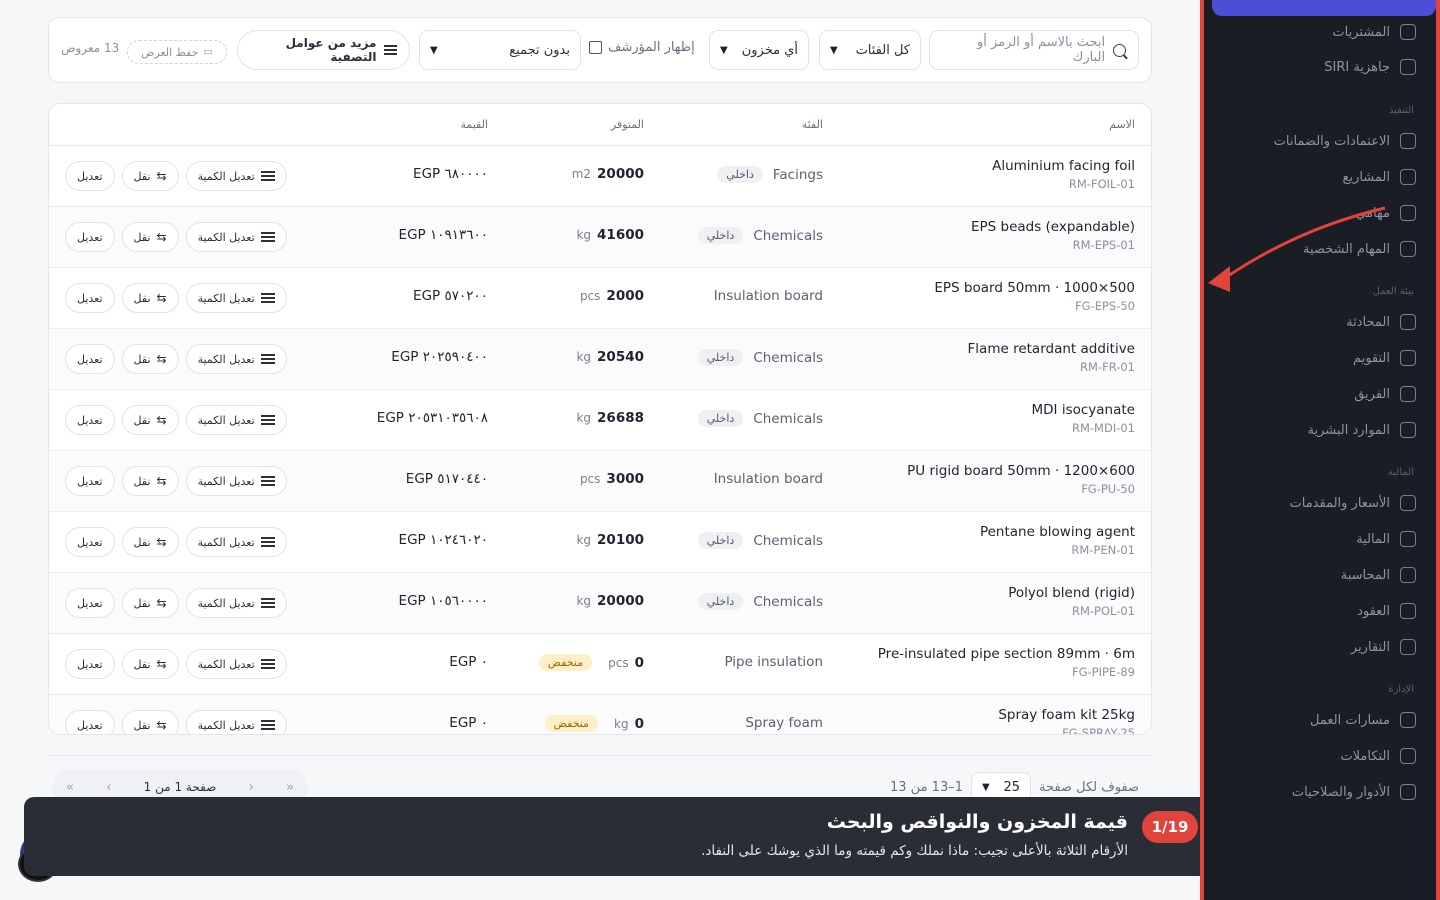  Describe the element at coordinates (1359, 249) in the screenshot. I see `sidebar-item: المهام الشخصية` at that location.